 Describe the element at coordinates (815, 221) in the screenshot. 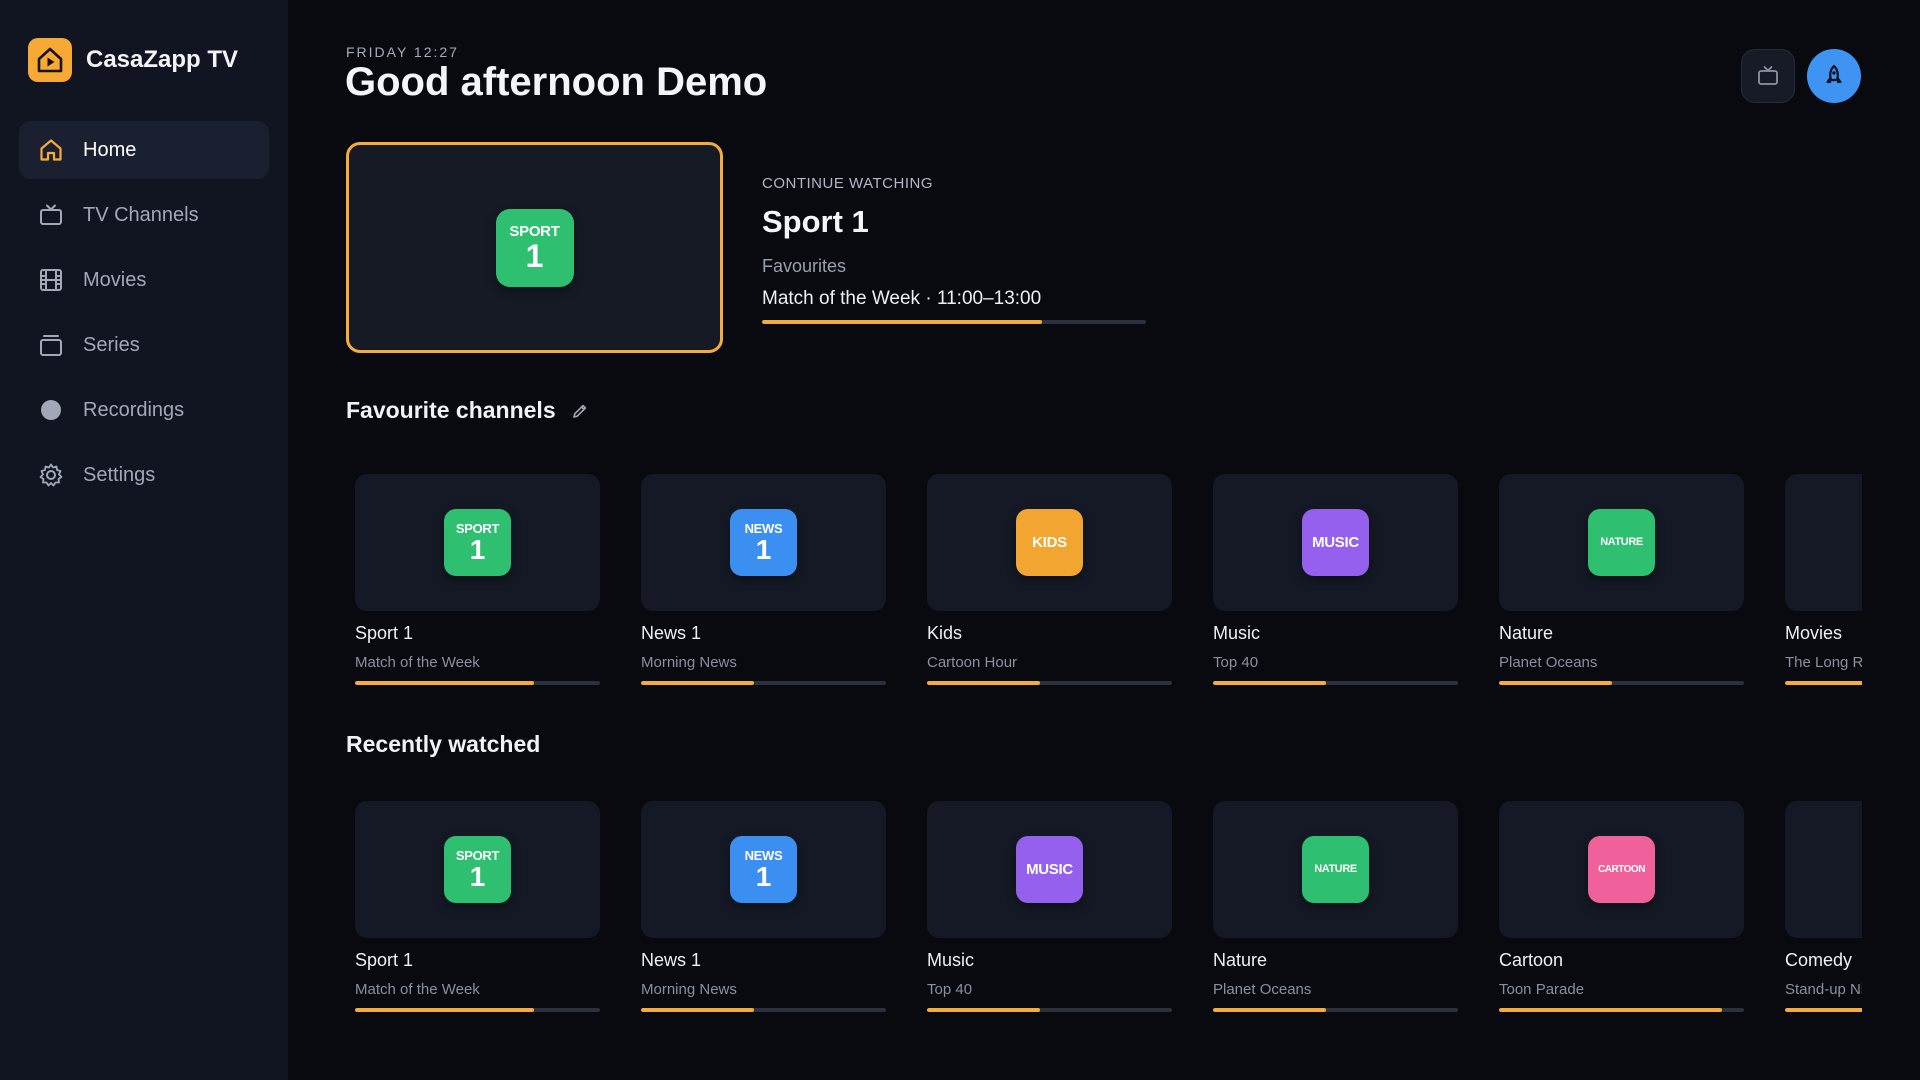

I see `channel-title: Sport 1` at that location.